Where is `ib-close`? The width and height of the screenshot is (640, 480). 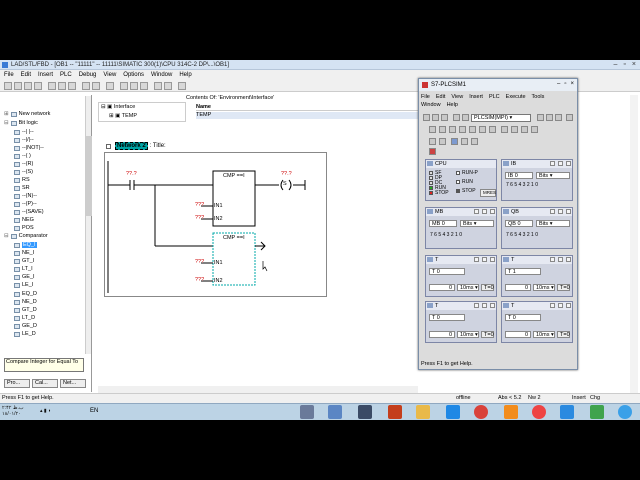 ib-close is located at coordinates (568, 163).